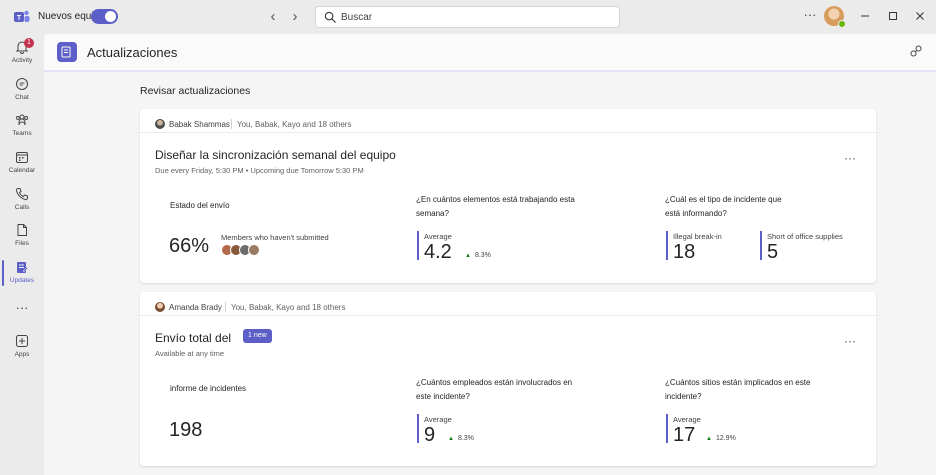 This screenshot has height=475, width=936. I want to click on rail-item-calendar: Calendar, so click(22, 164).